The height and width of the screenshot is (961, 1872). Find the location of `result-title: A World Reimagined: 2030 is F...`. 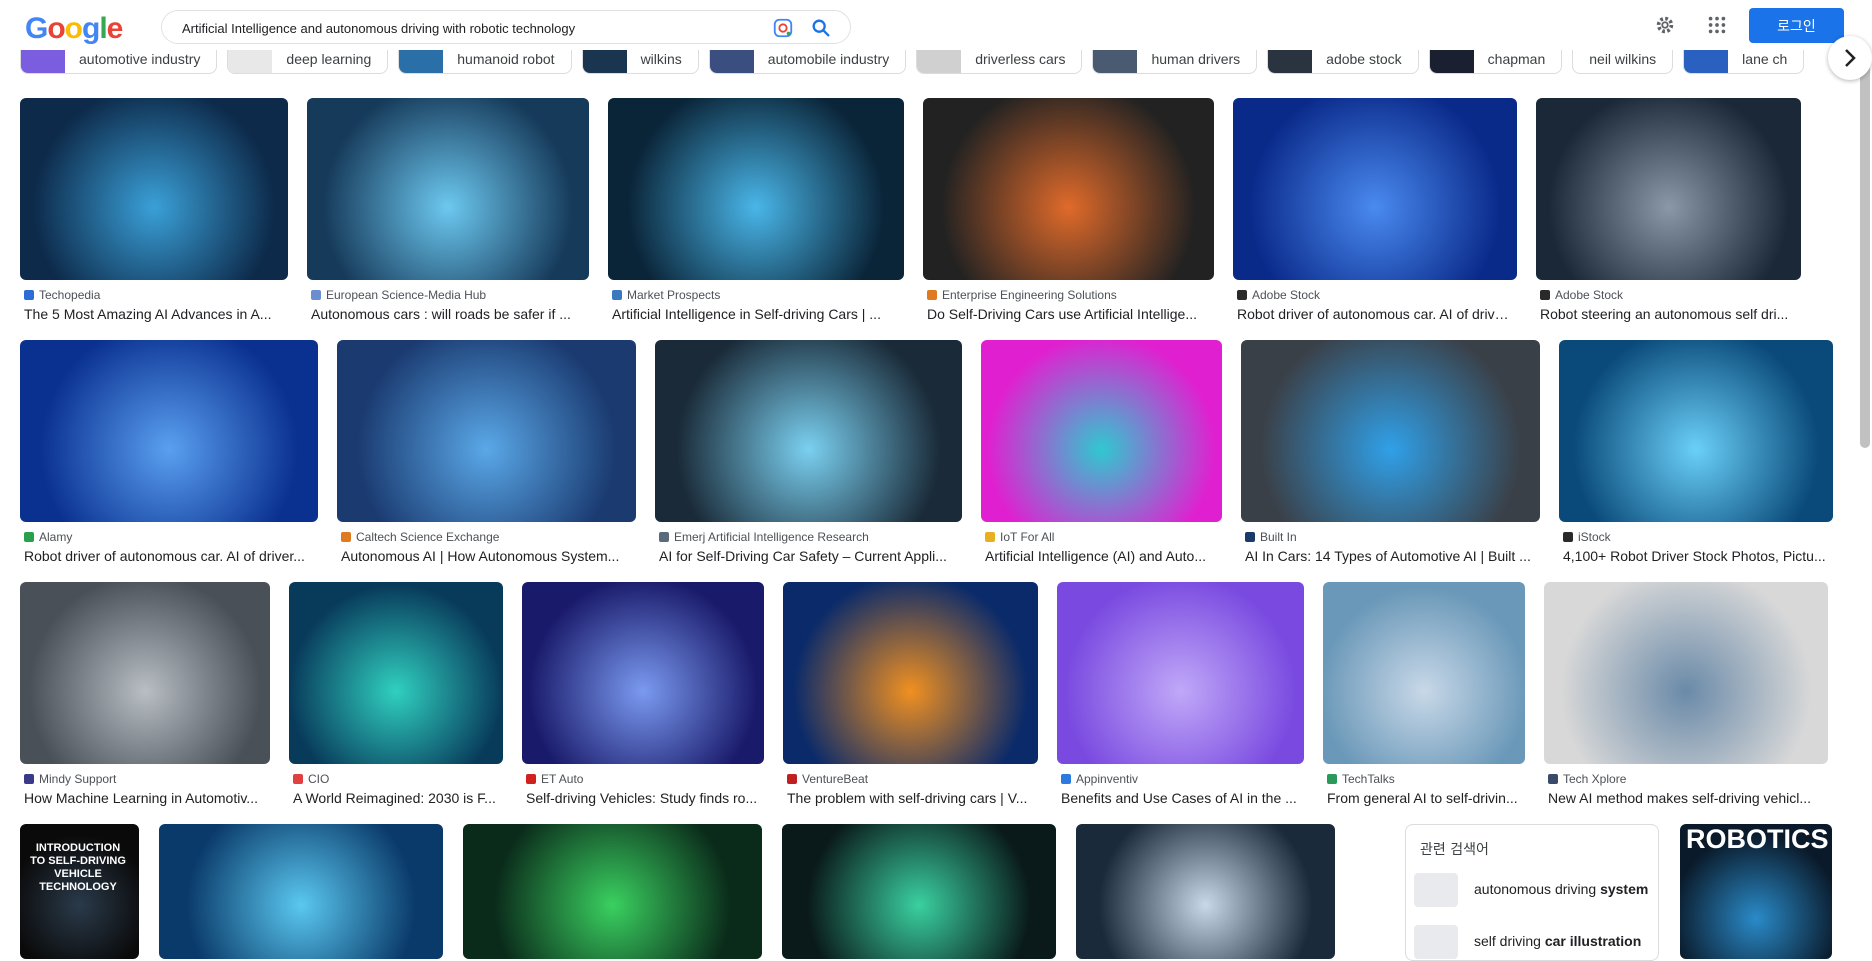

result-title: A World Reimagined: 2030 is F... is located at coordinates (396, 798).